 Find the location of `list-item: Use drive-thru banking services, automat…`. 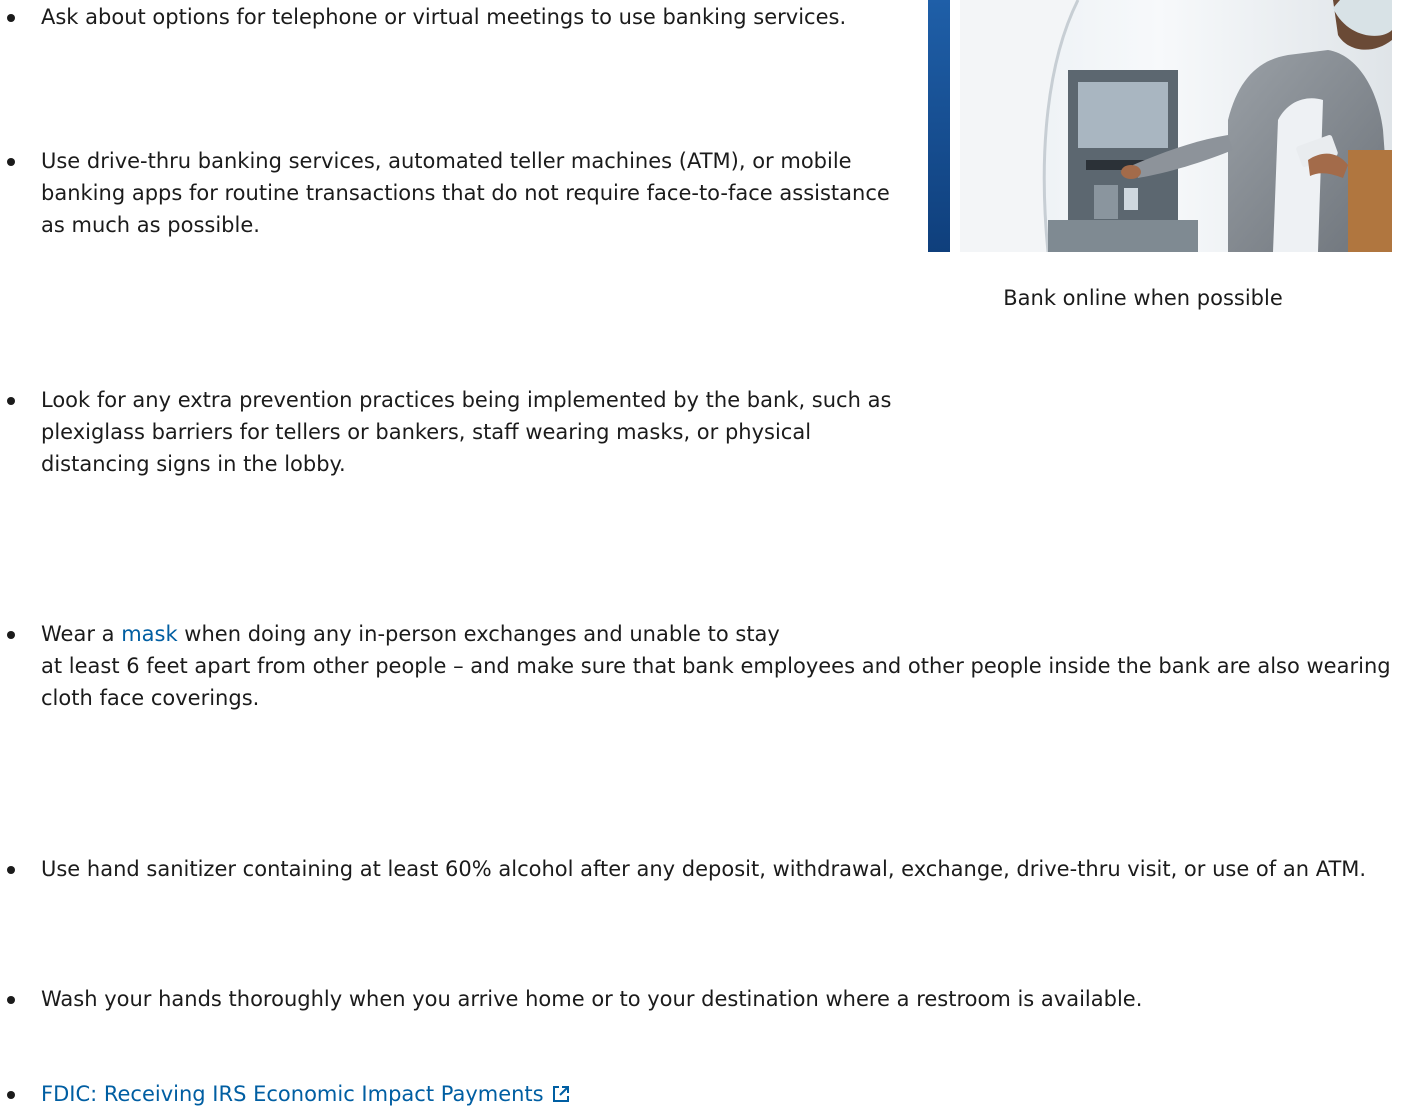

list-item: Use drive-thru banking services, automat… is located at coordinates (450, 193).